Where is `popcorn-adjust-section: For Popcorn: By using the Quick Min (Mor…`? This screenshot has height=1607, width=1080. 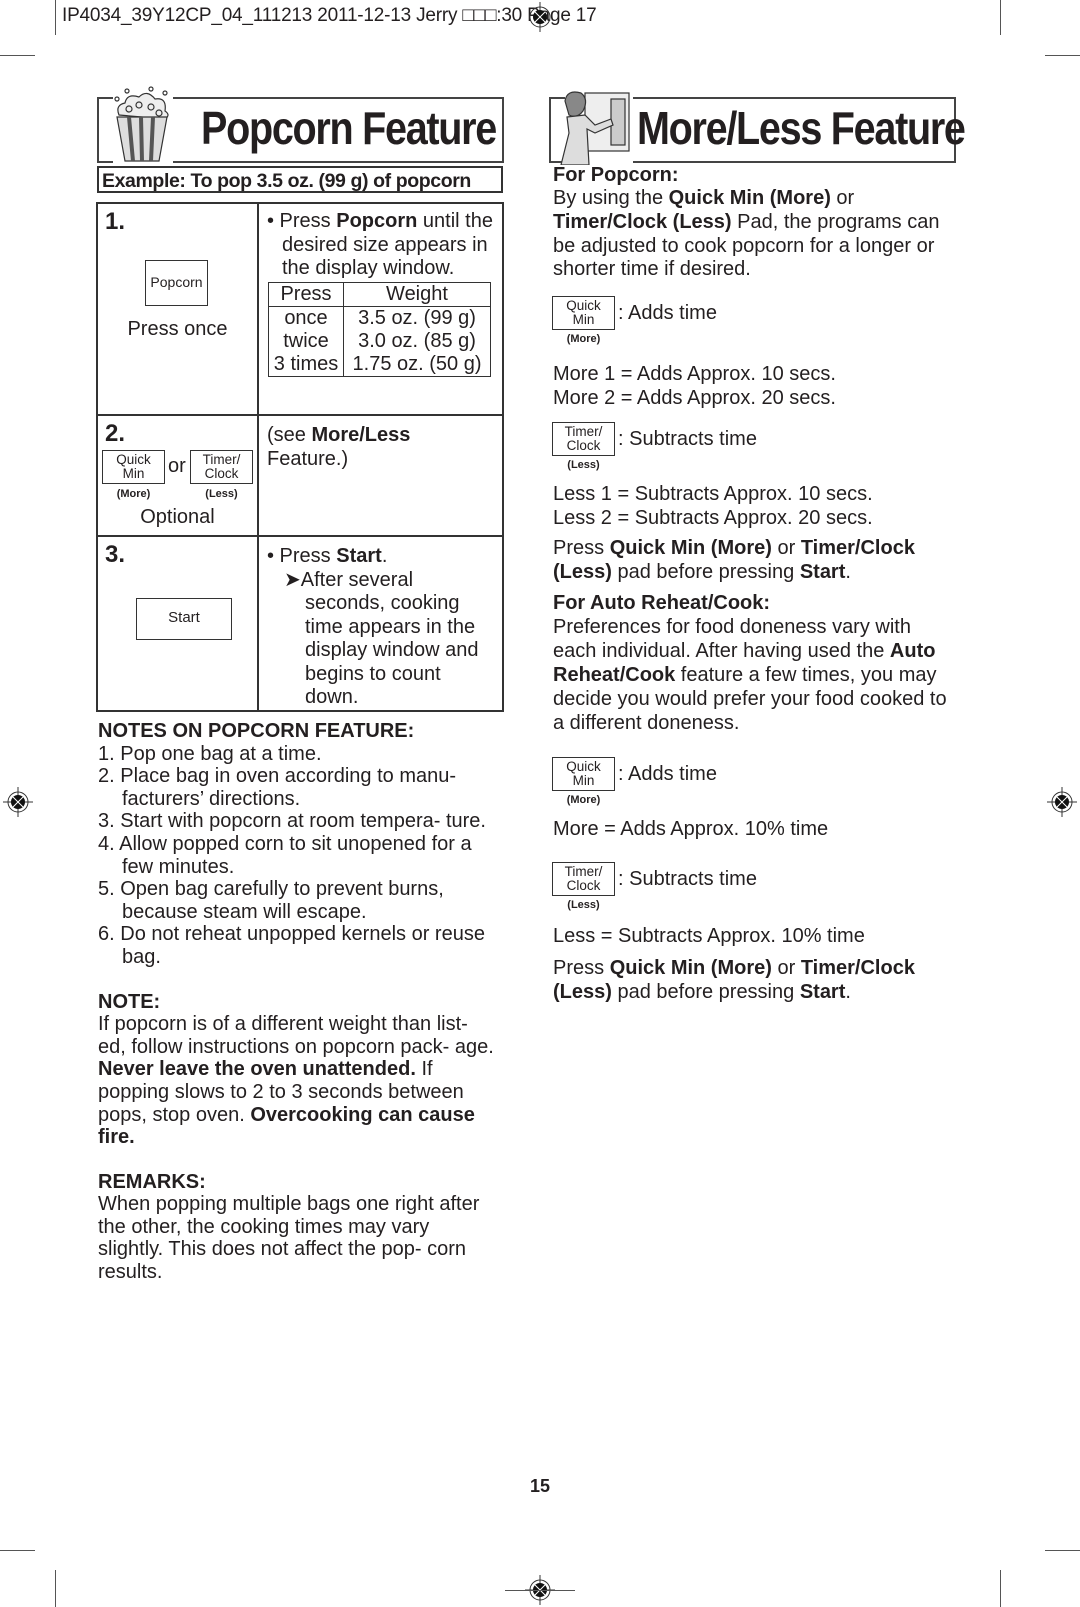 popcorn-adjust-section: For Popcorn: By using the Quick Min (Mor… is located at coordinates (755, 223).